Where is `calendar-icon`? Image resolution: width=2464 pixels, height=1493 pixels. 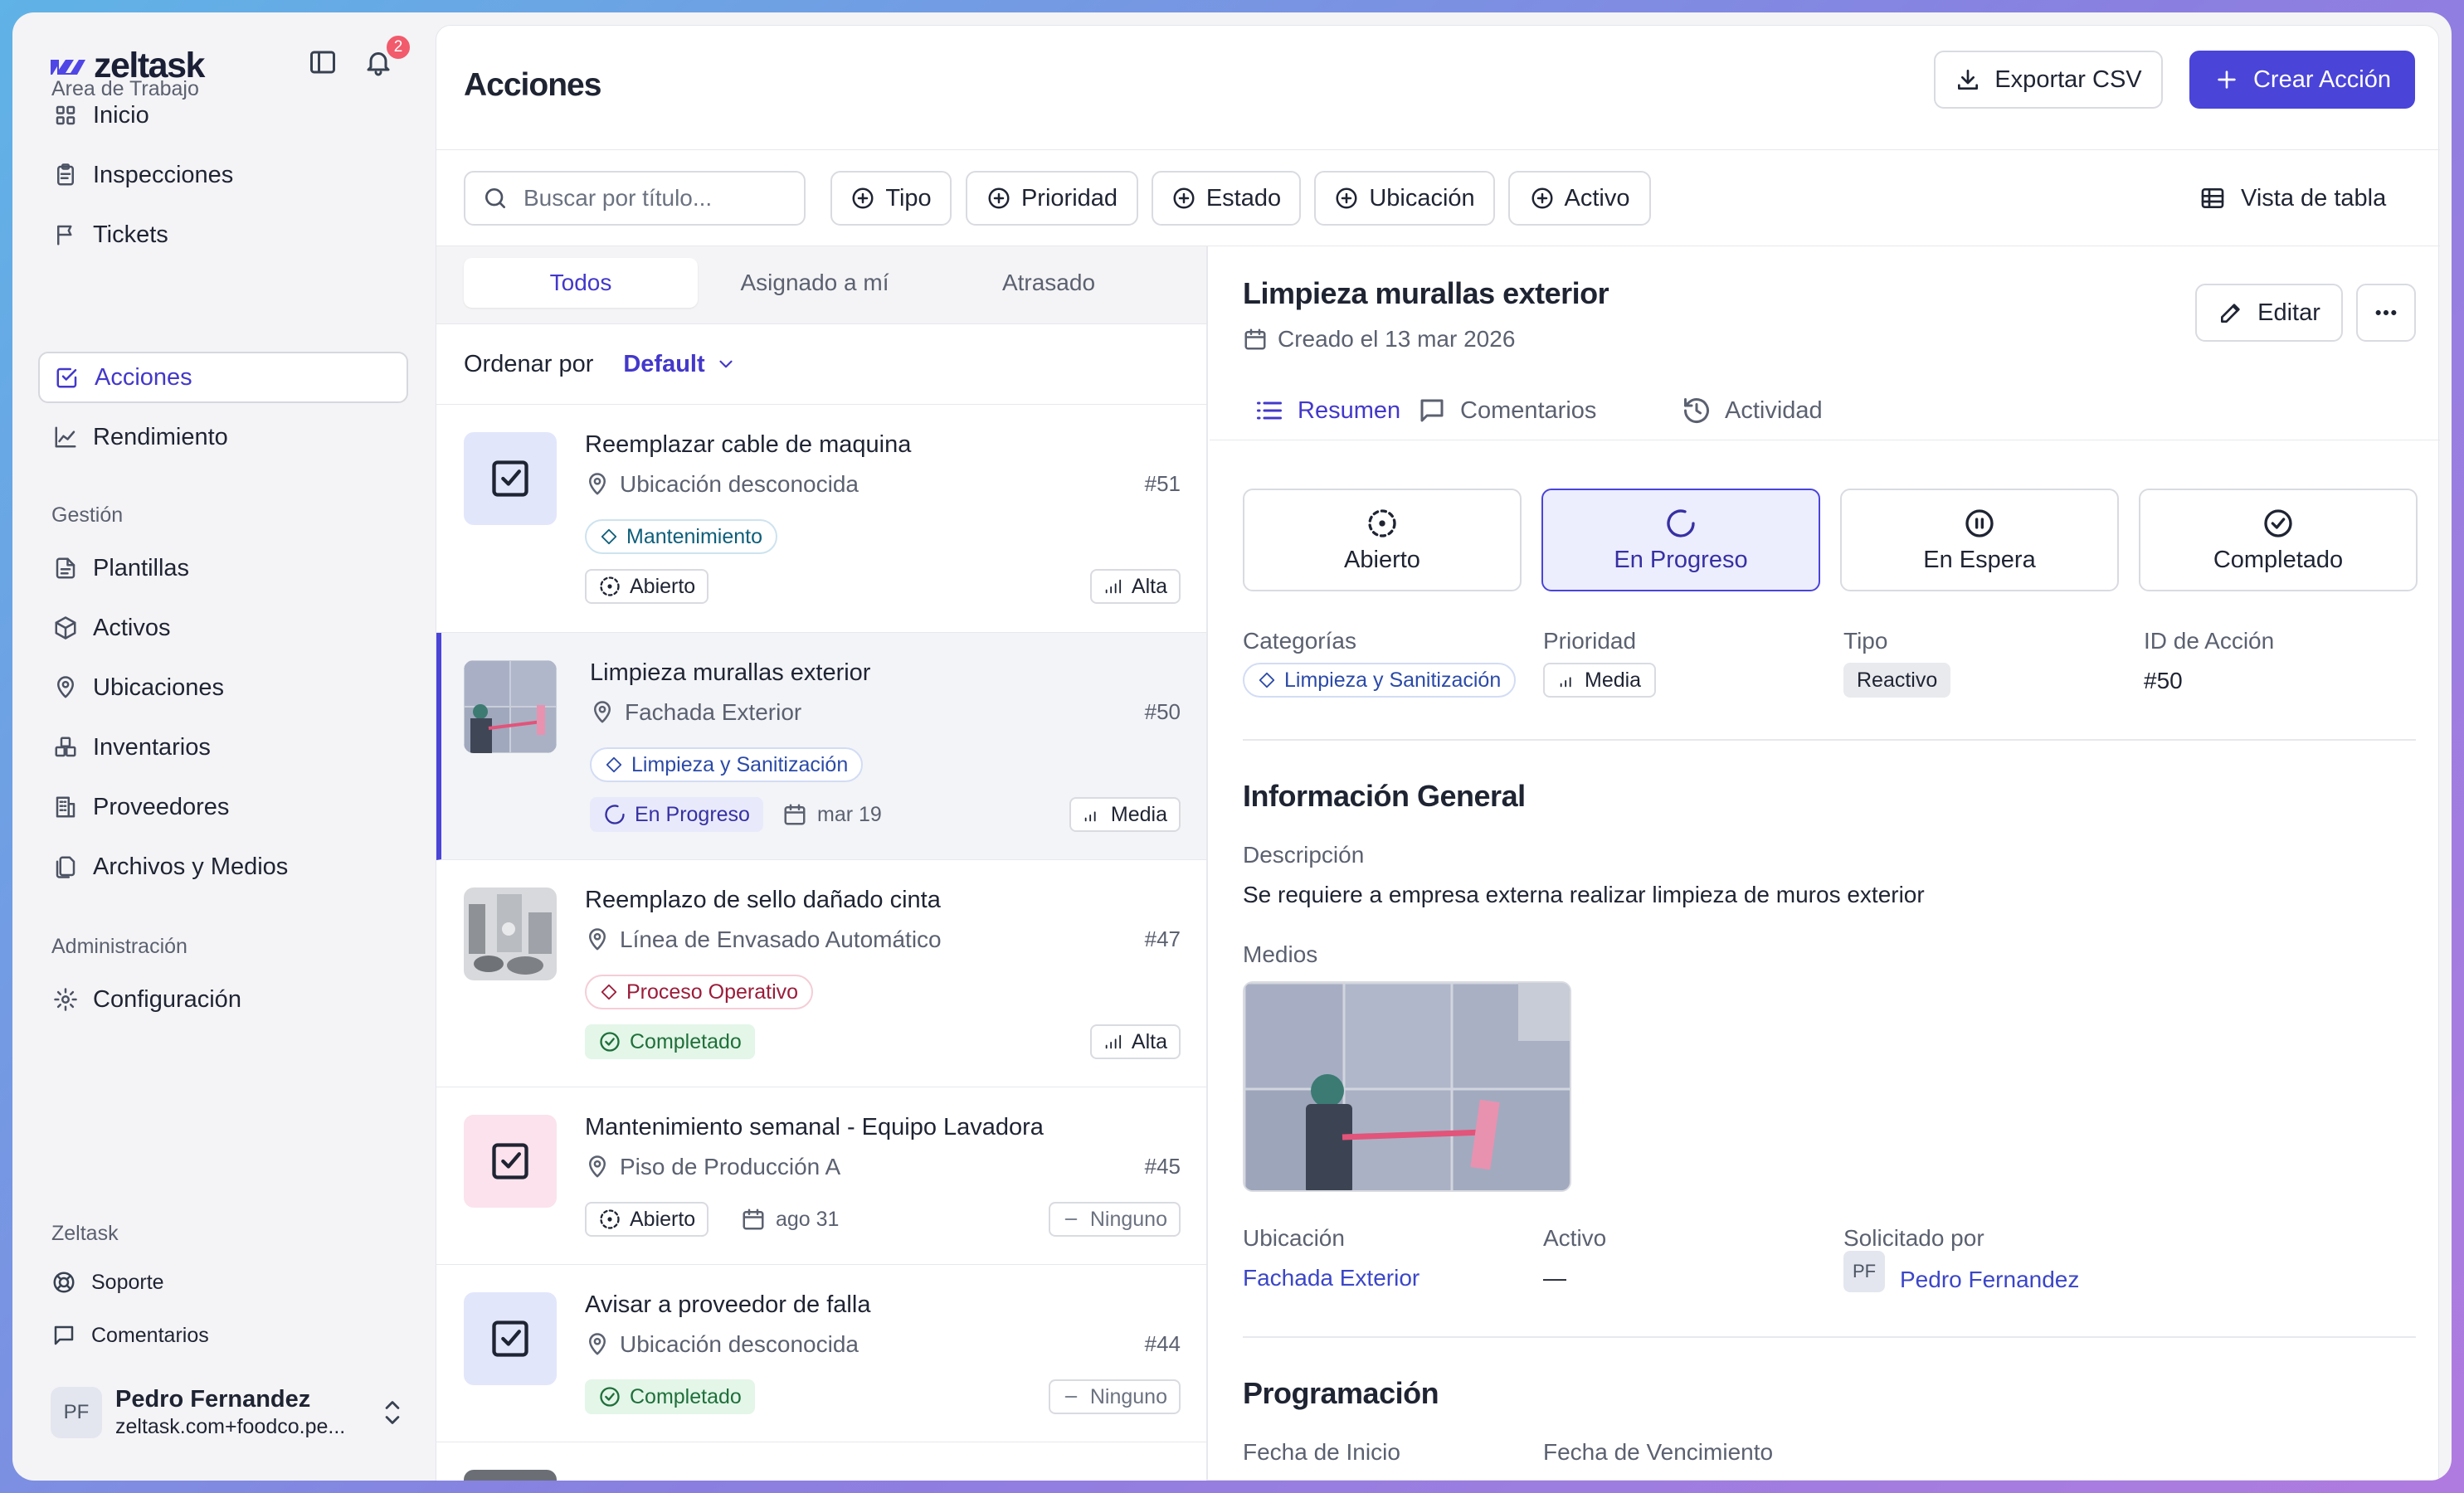 calendar-icon is located at coordinates (1255, 339).